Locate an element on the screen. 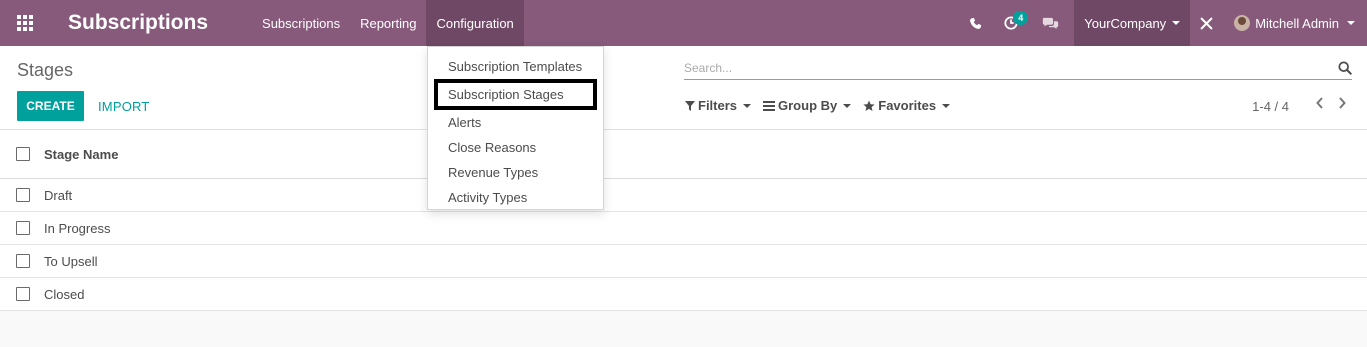 This screenshot has height=347, width=1367. apps-grid-icon is located at coordinates (25, 23).